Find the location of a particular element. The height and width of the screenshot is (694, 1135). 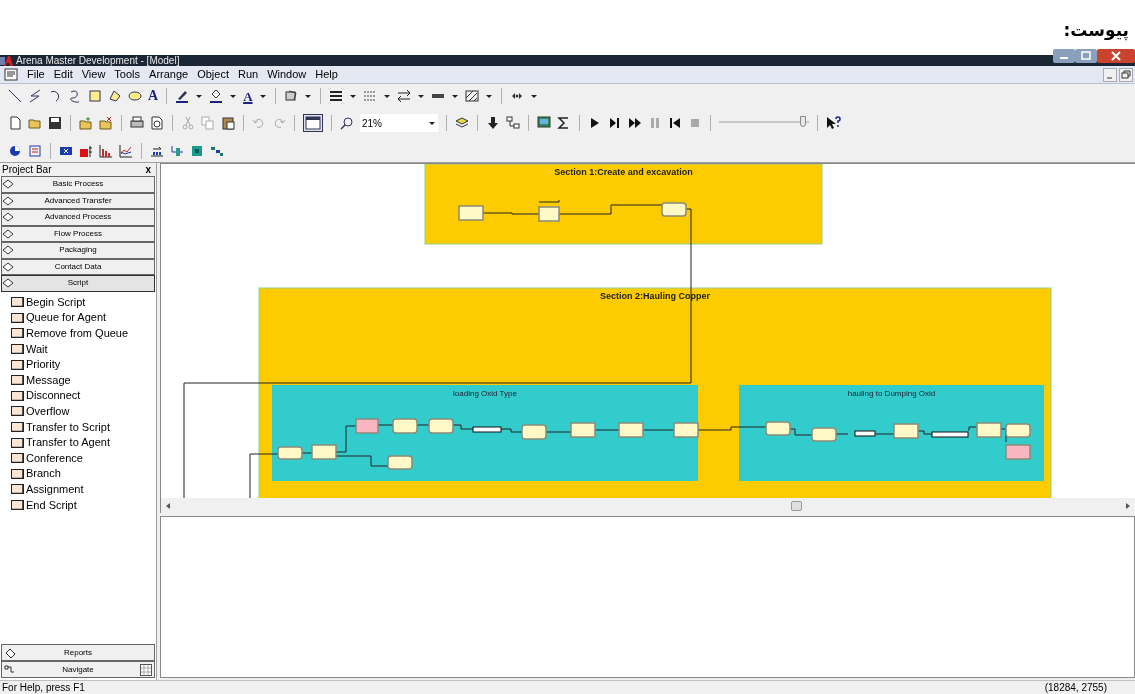

step-icon is located at coordinates (615, 123).